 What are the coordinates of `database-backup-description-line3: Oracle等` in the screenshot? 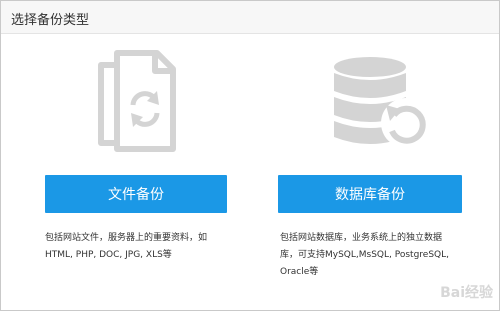 It's located at (299, 272).